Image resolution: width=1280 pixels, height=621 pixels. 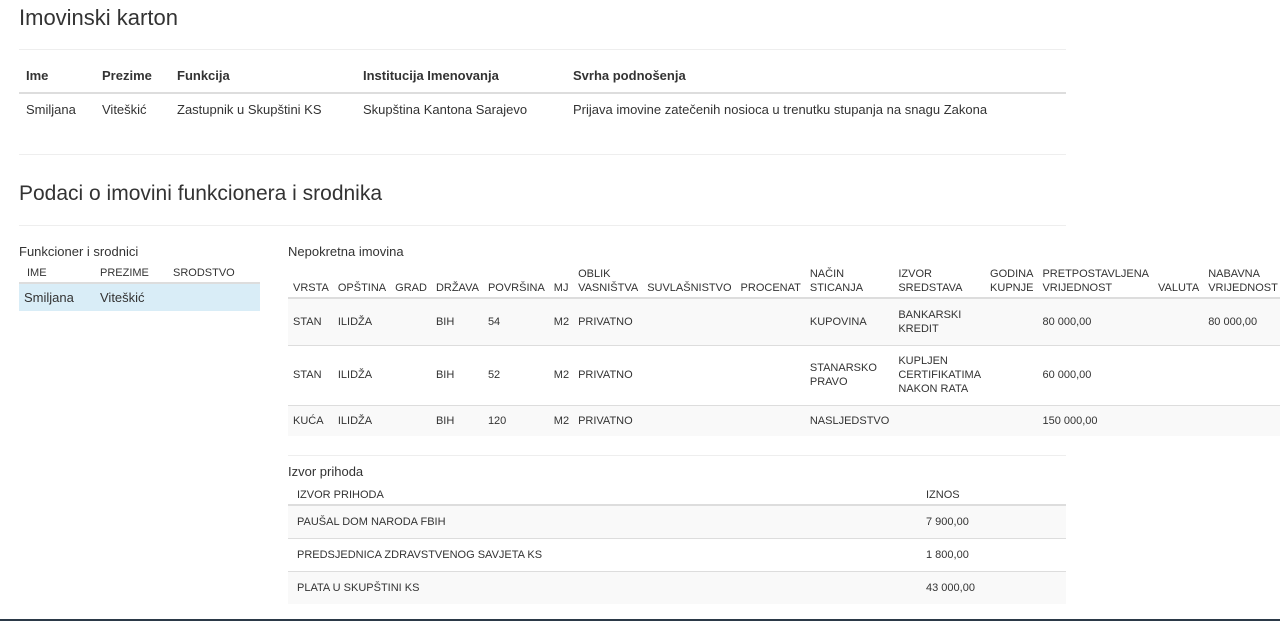 I want to click on column-header: PROCENAT, so click(x=770, y=281).